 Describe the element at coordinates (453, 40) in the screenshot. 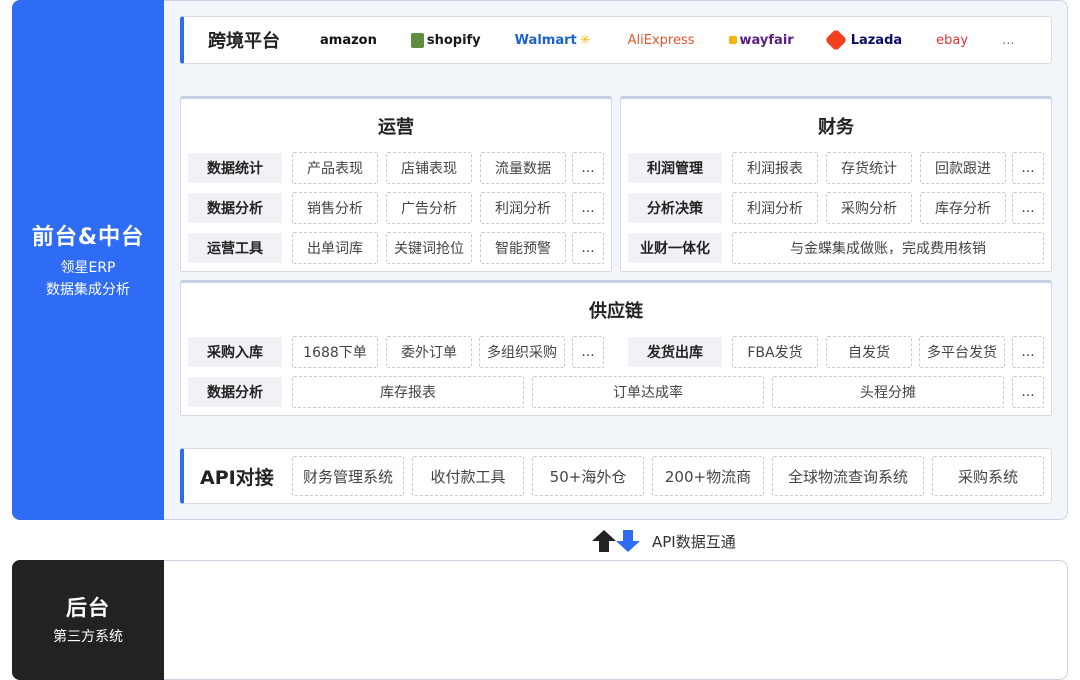

I see `platform-logo-text: shopify` at that location.